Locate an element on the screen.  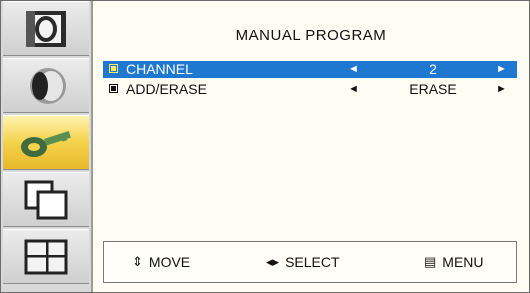
hint-menu: ▤ MENU is located at coordinates (454, 262).